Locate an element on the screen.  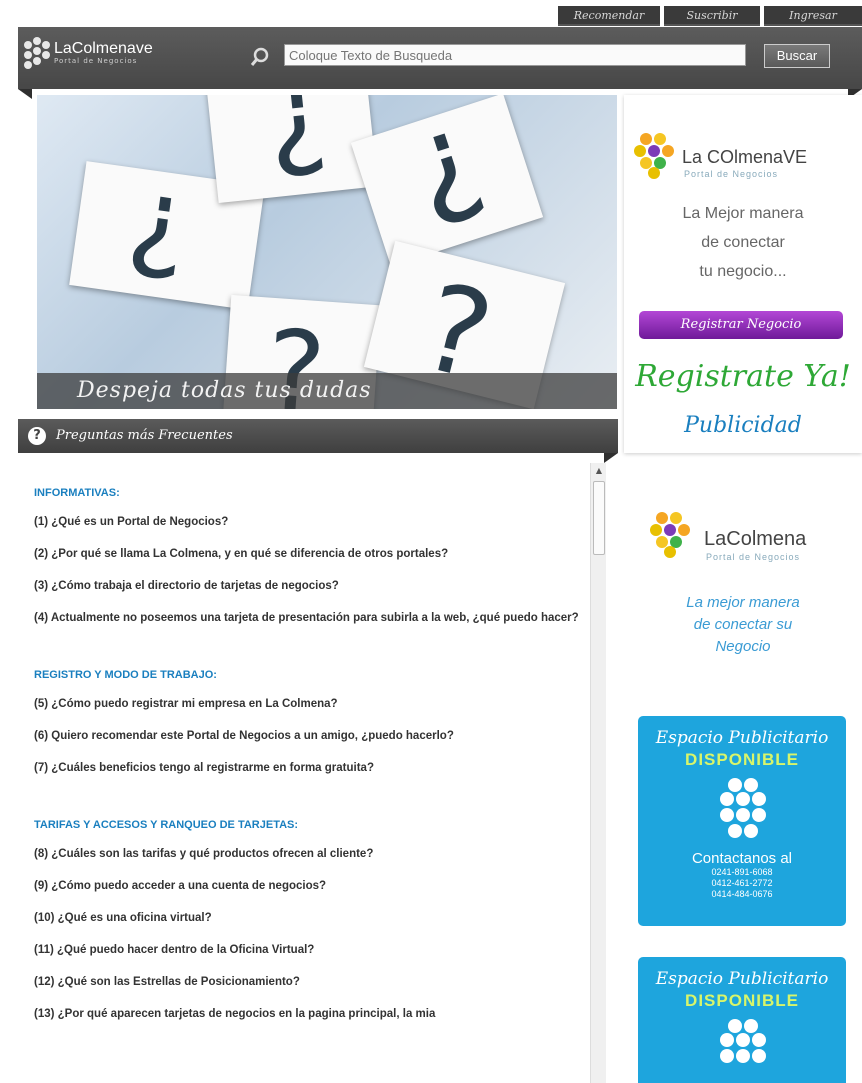
brand-name: LaColmena is located at coordinates (755, 539).